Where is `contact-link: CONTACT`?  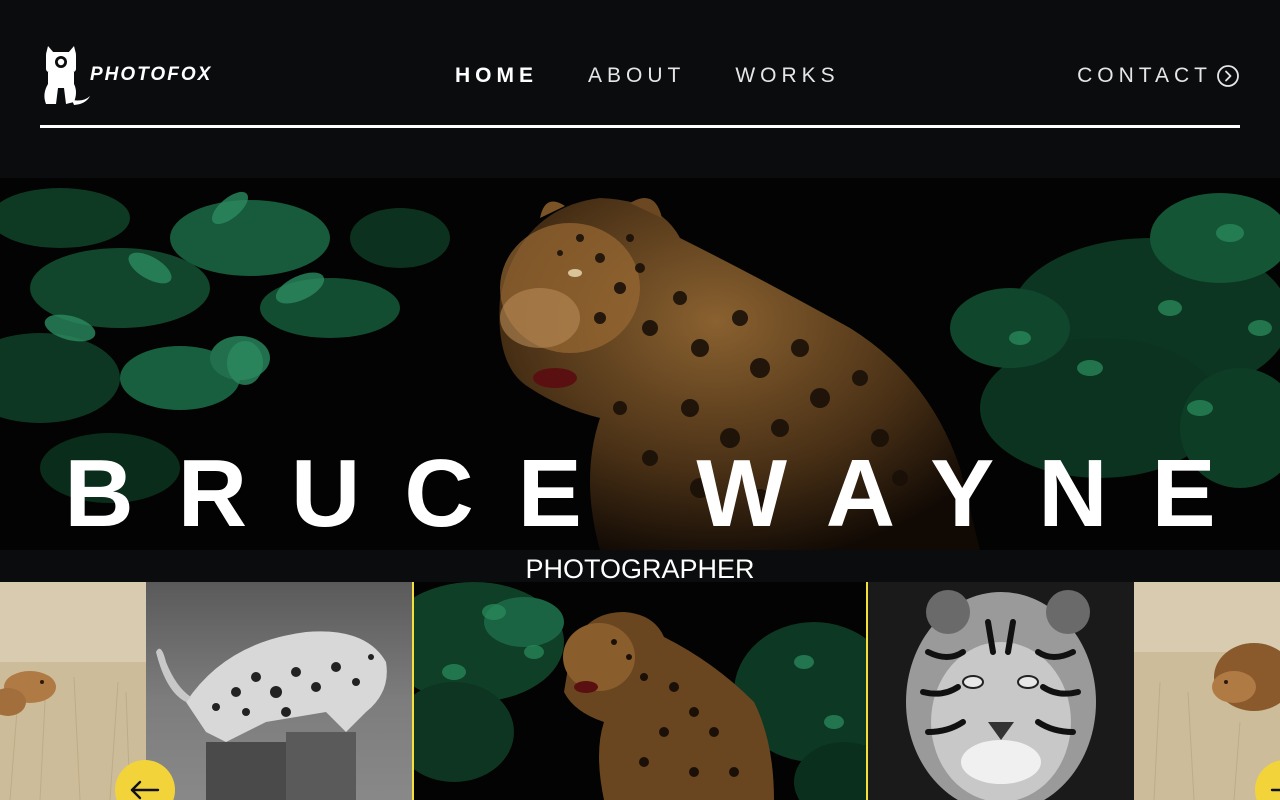 contact-link: CONTACT is located at coordinates (1158, 76).